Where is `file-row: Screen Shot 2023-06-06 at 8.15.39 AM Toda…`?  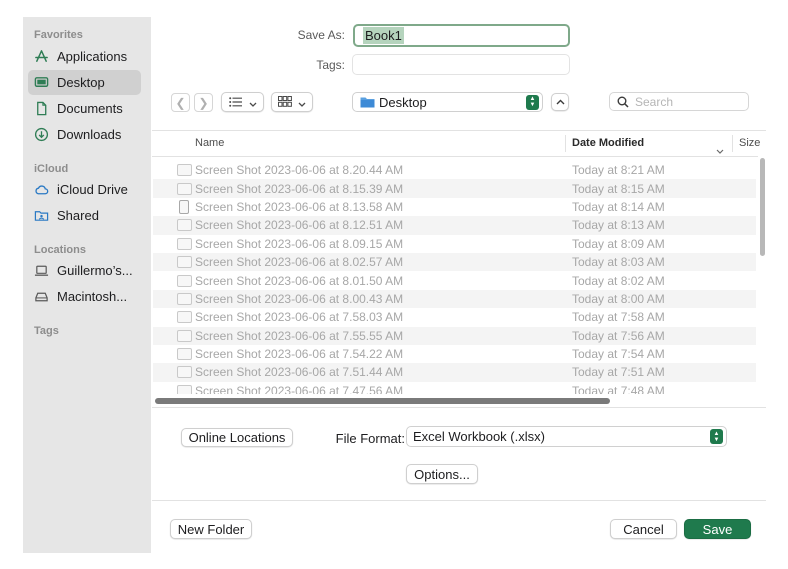
file-row: Screen Shot 2023-06-06 at 8.15.39 AM Toda… is located at coordinates (454, 188).